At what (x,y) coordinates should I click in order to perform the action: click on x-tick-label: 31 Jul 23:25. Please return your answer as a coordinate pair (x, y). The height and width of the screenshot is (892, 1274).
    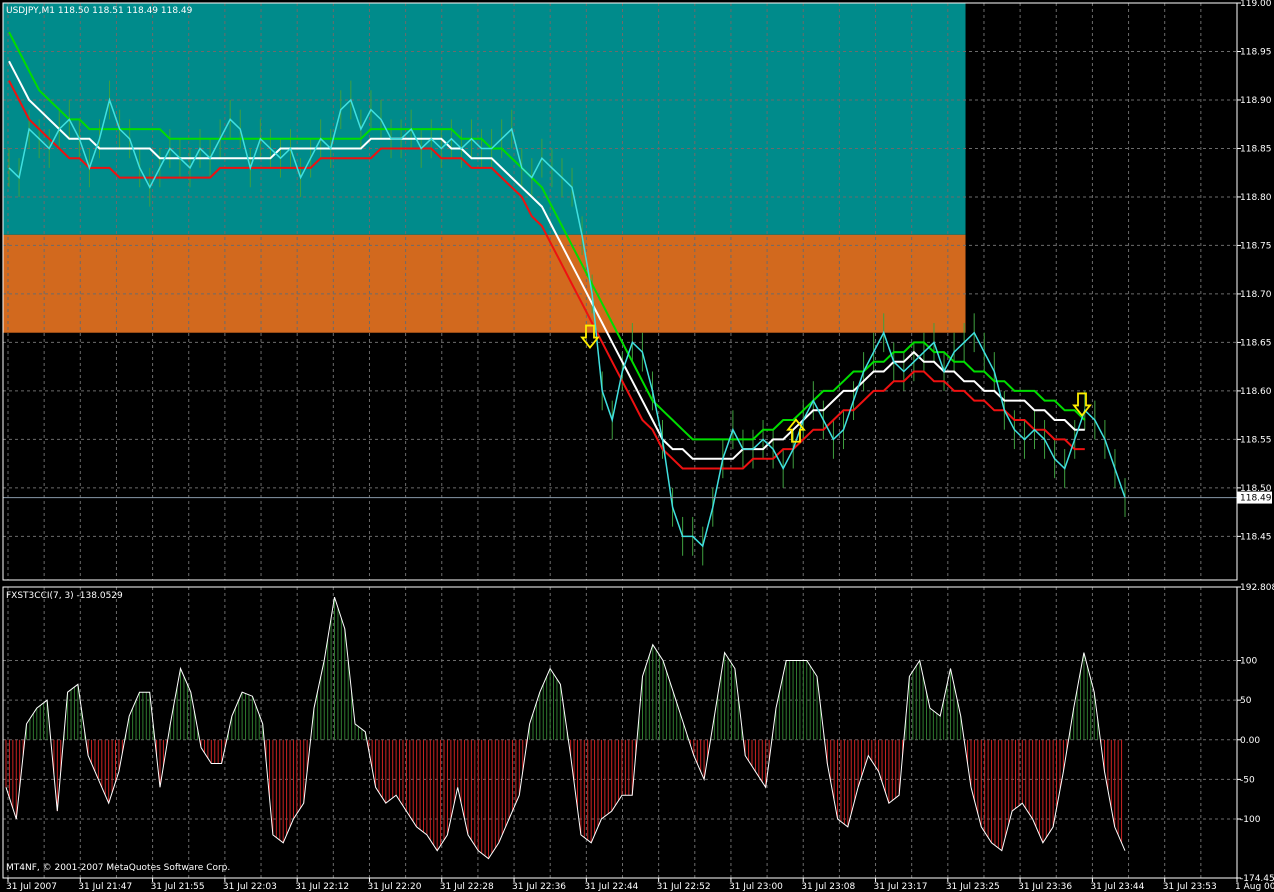
    Looking at the image, I should click on (973, 887).